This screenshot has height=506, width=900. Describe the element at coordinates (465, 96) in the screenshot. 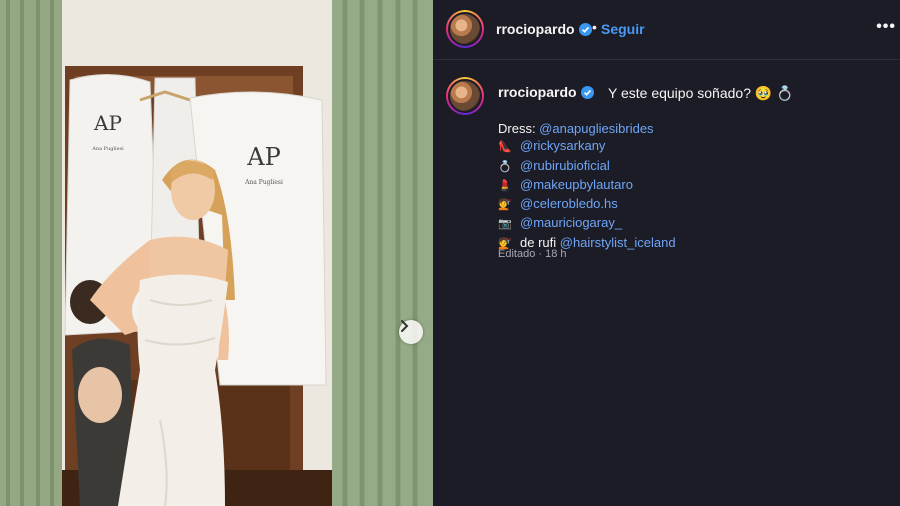

I see `caption-avatar` at that location.